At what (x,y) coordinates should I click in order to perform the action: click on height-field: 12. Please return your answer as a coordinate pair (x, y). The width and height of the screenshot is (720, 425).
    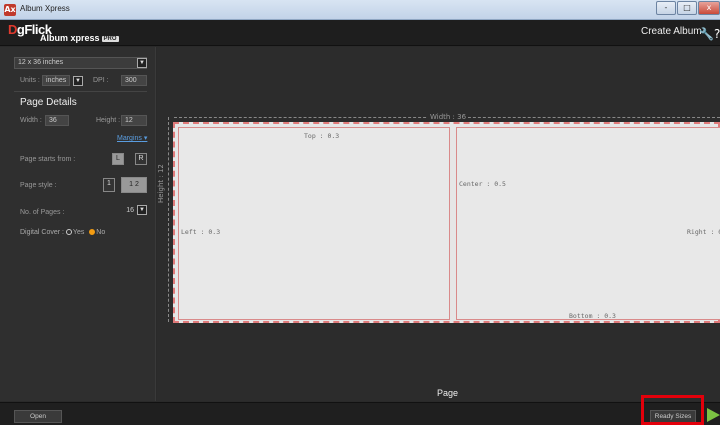
    Looking at the image, I should click on (134, 120).